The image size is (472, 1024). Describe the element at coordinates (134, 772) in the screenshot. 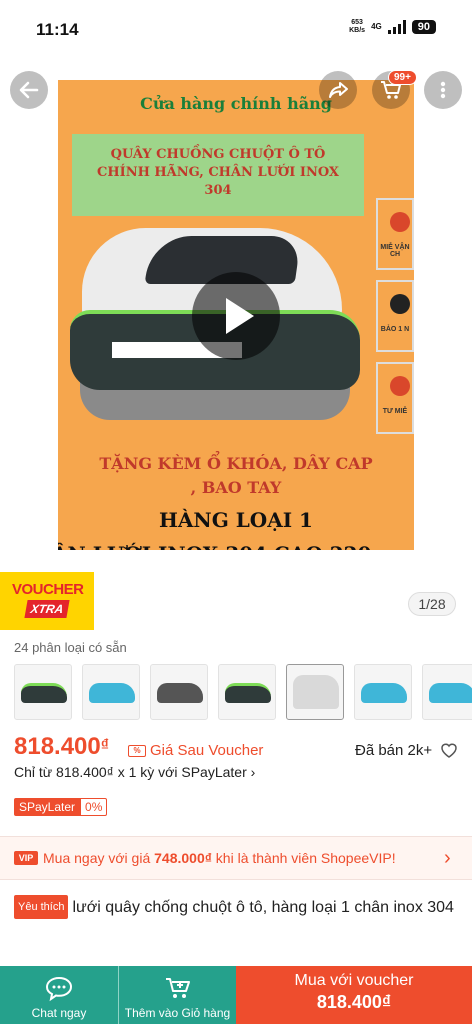

I see `installment-info: Chỉ từ 818.400₫ x 1 kỳ với SPayLater ›` at that location.